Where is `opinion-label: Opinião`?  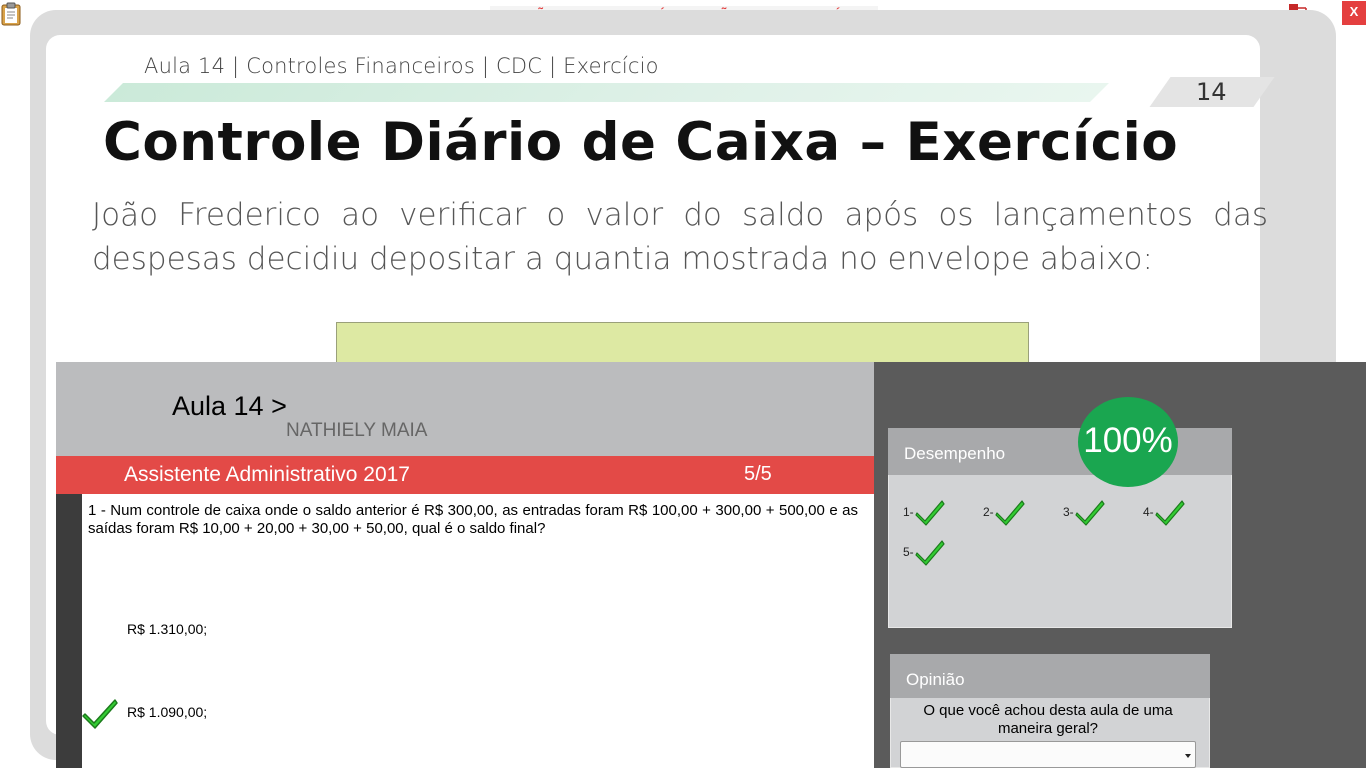
opinion-label: Opinião is located at coordinates (935, 679).